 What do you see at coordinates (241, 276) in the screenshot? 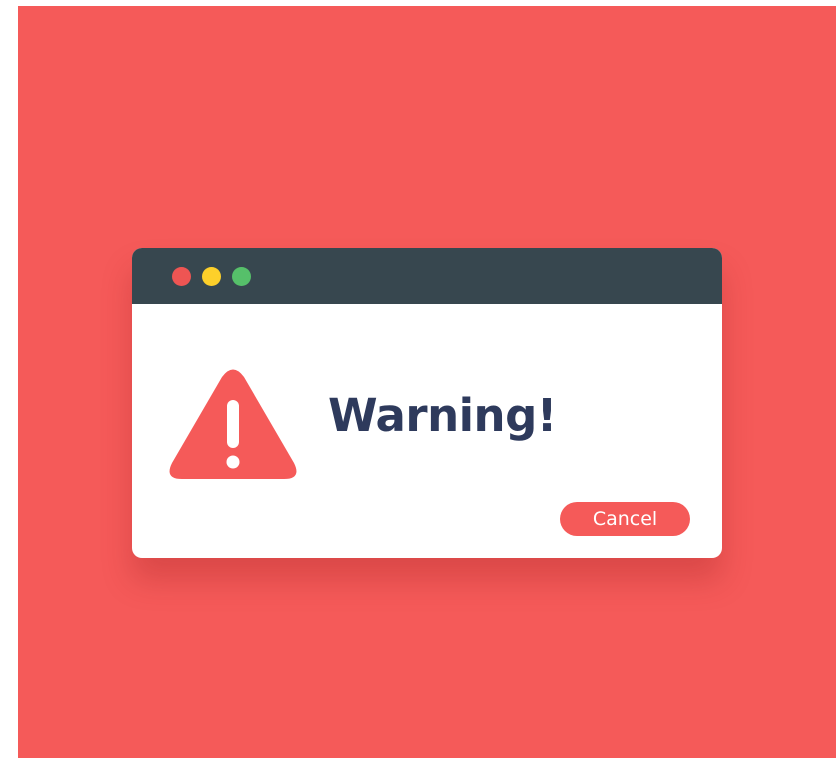
I see `maximize-window-button` at bounding box center [241, 276].